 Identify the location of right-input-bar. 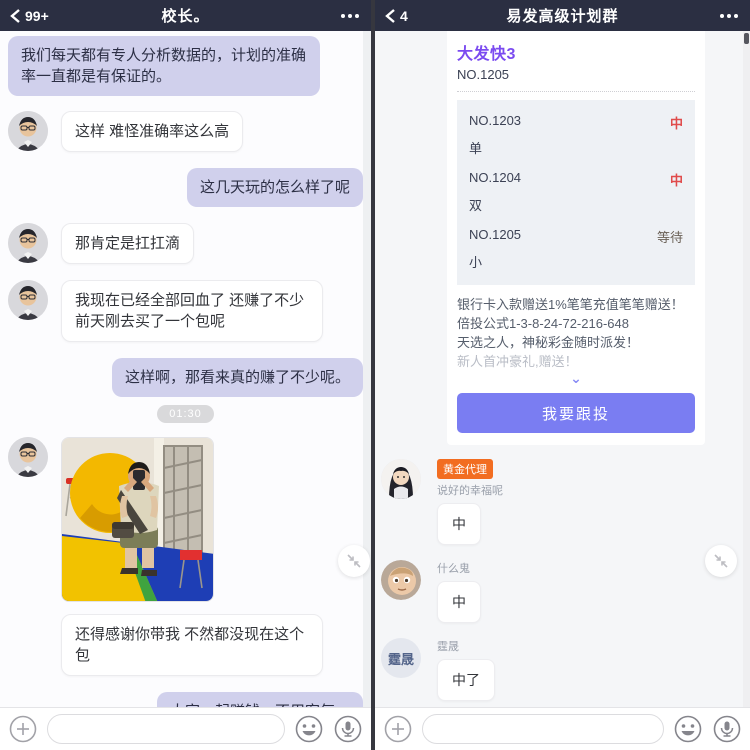
(562, 728).